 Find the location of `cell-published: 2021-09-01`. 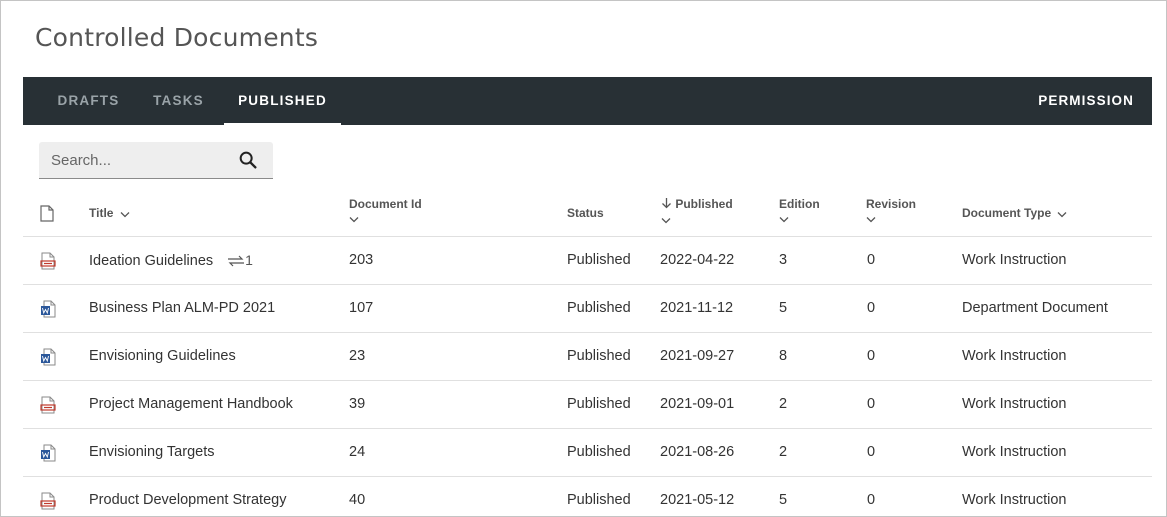

cell-published: 2021-09-01 is located at coordinates (697, 404).